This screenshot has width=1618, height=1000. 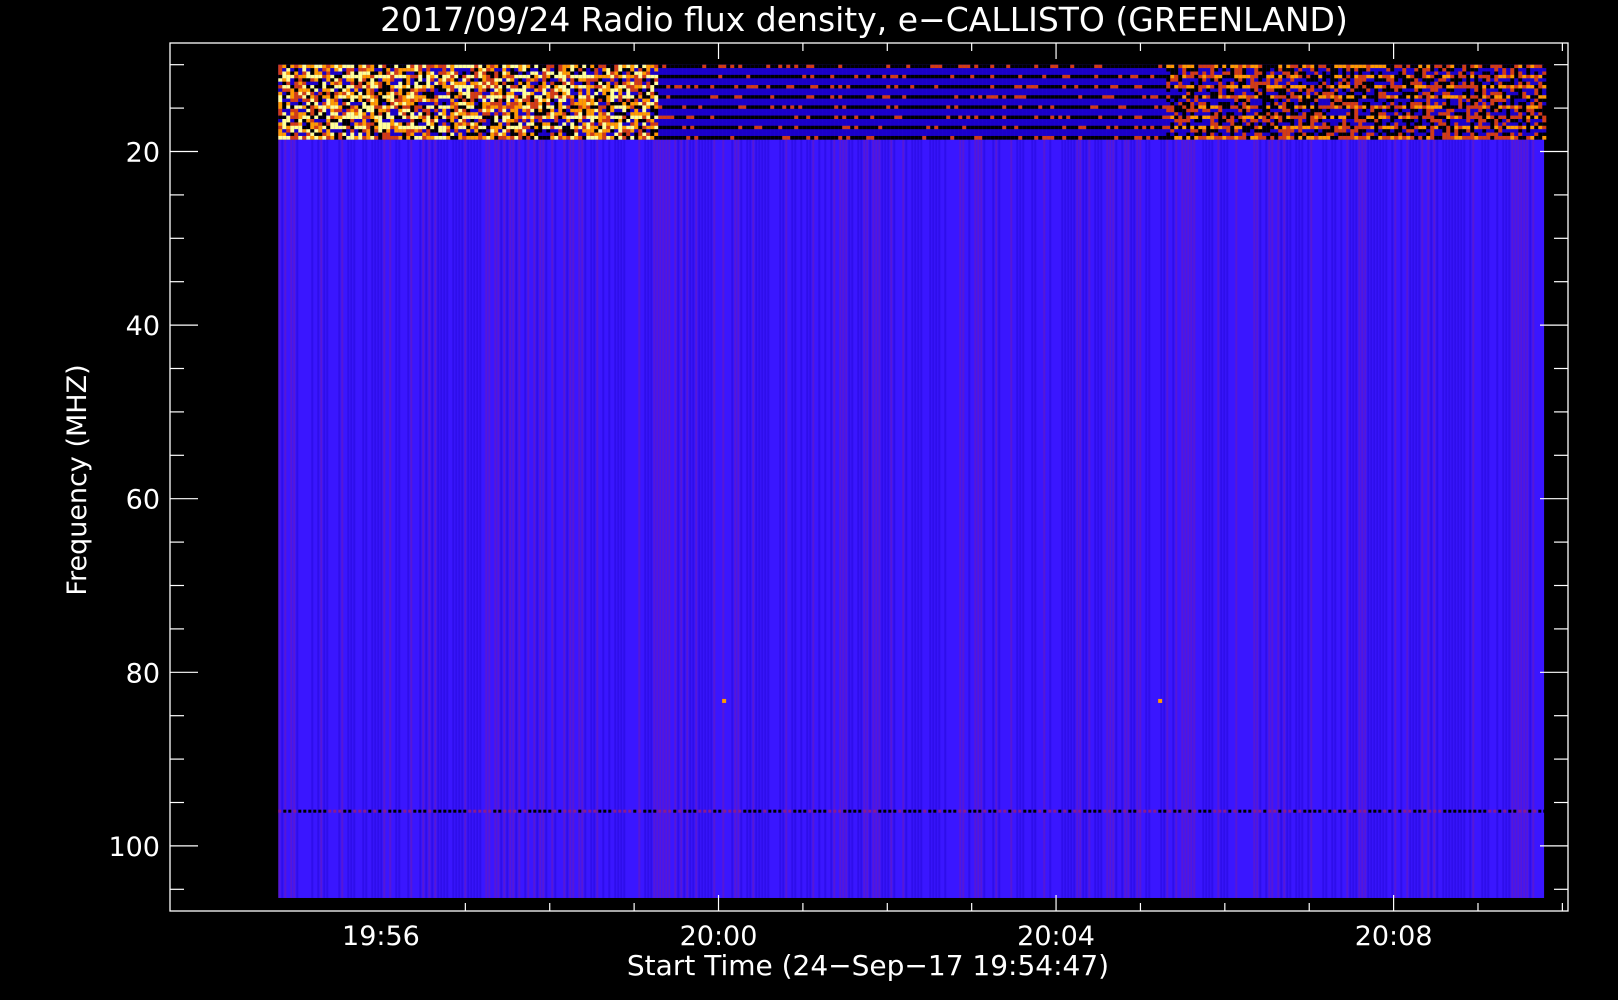 I want to click on x-tick-label: 19:56, so click(x=381, y=936).